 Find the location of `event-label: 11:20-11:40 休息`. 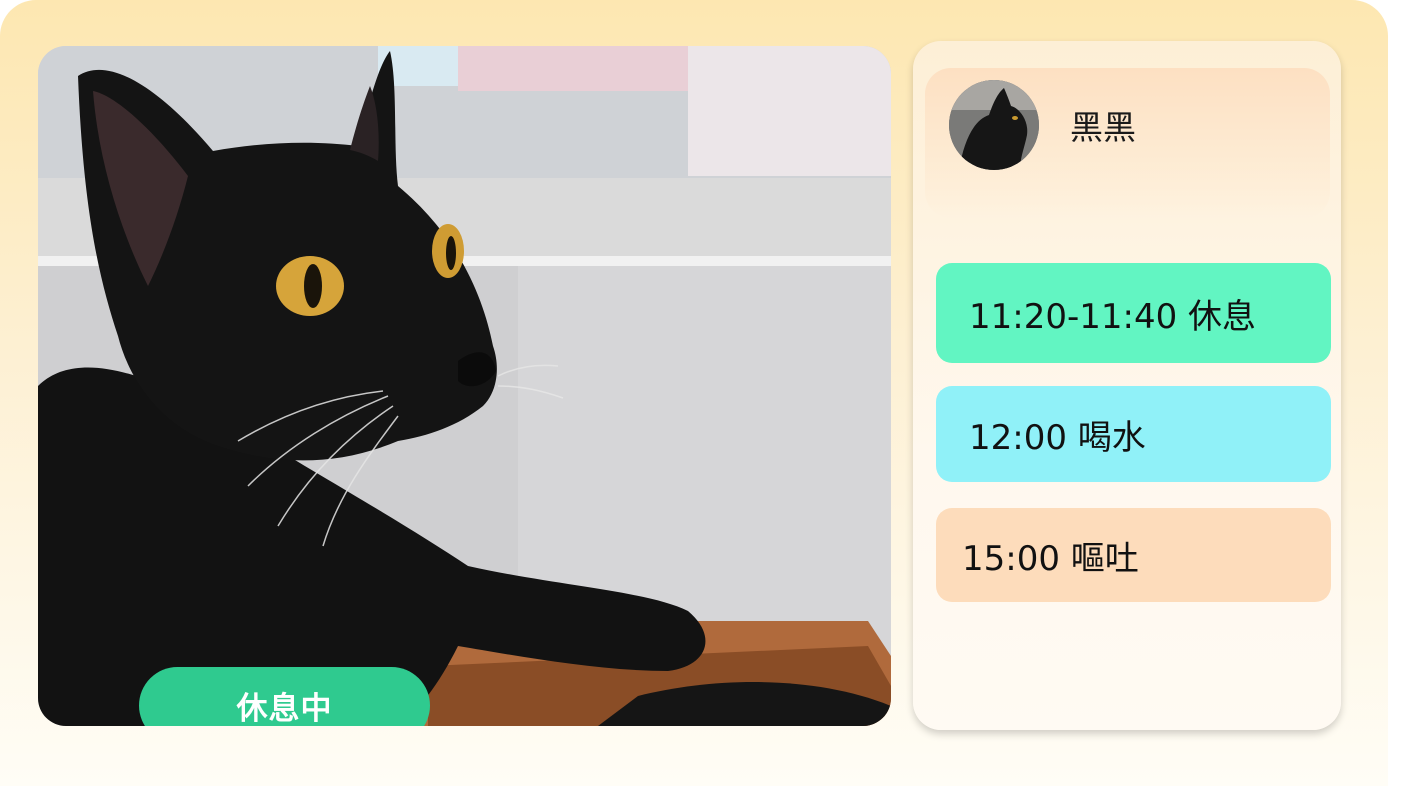

event-label: 11:20-11:40 休息 is located at coordinates (1113, 316).